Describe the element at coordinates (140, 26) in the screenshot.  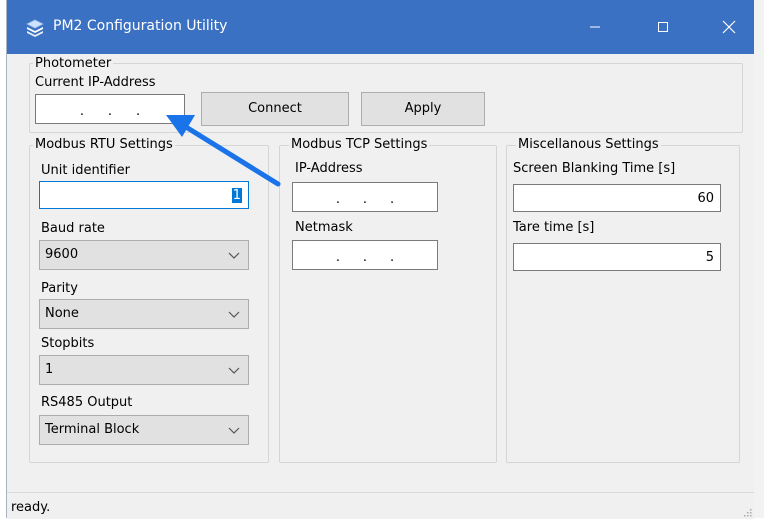
I see `window-title: PM2 Configuration Utility` at that location.